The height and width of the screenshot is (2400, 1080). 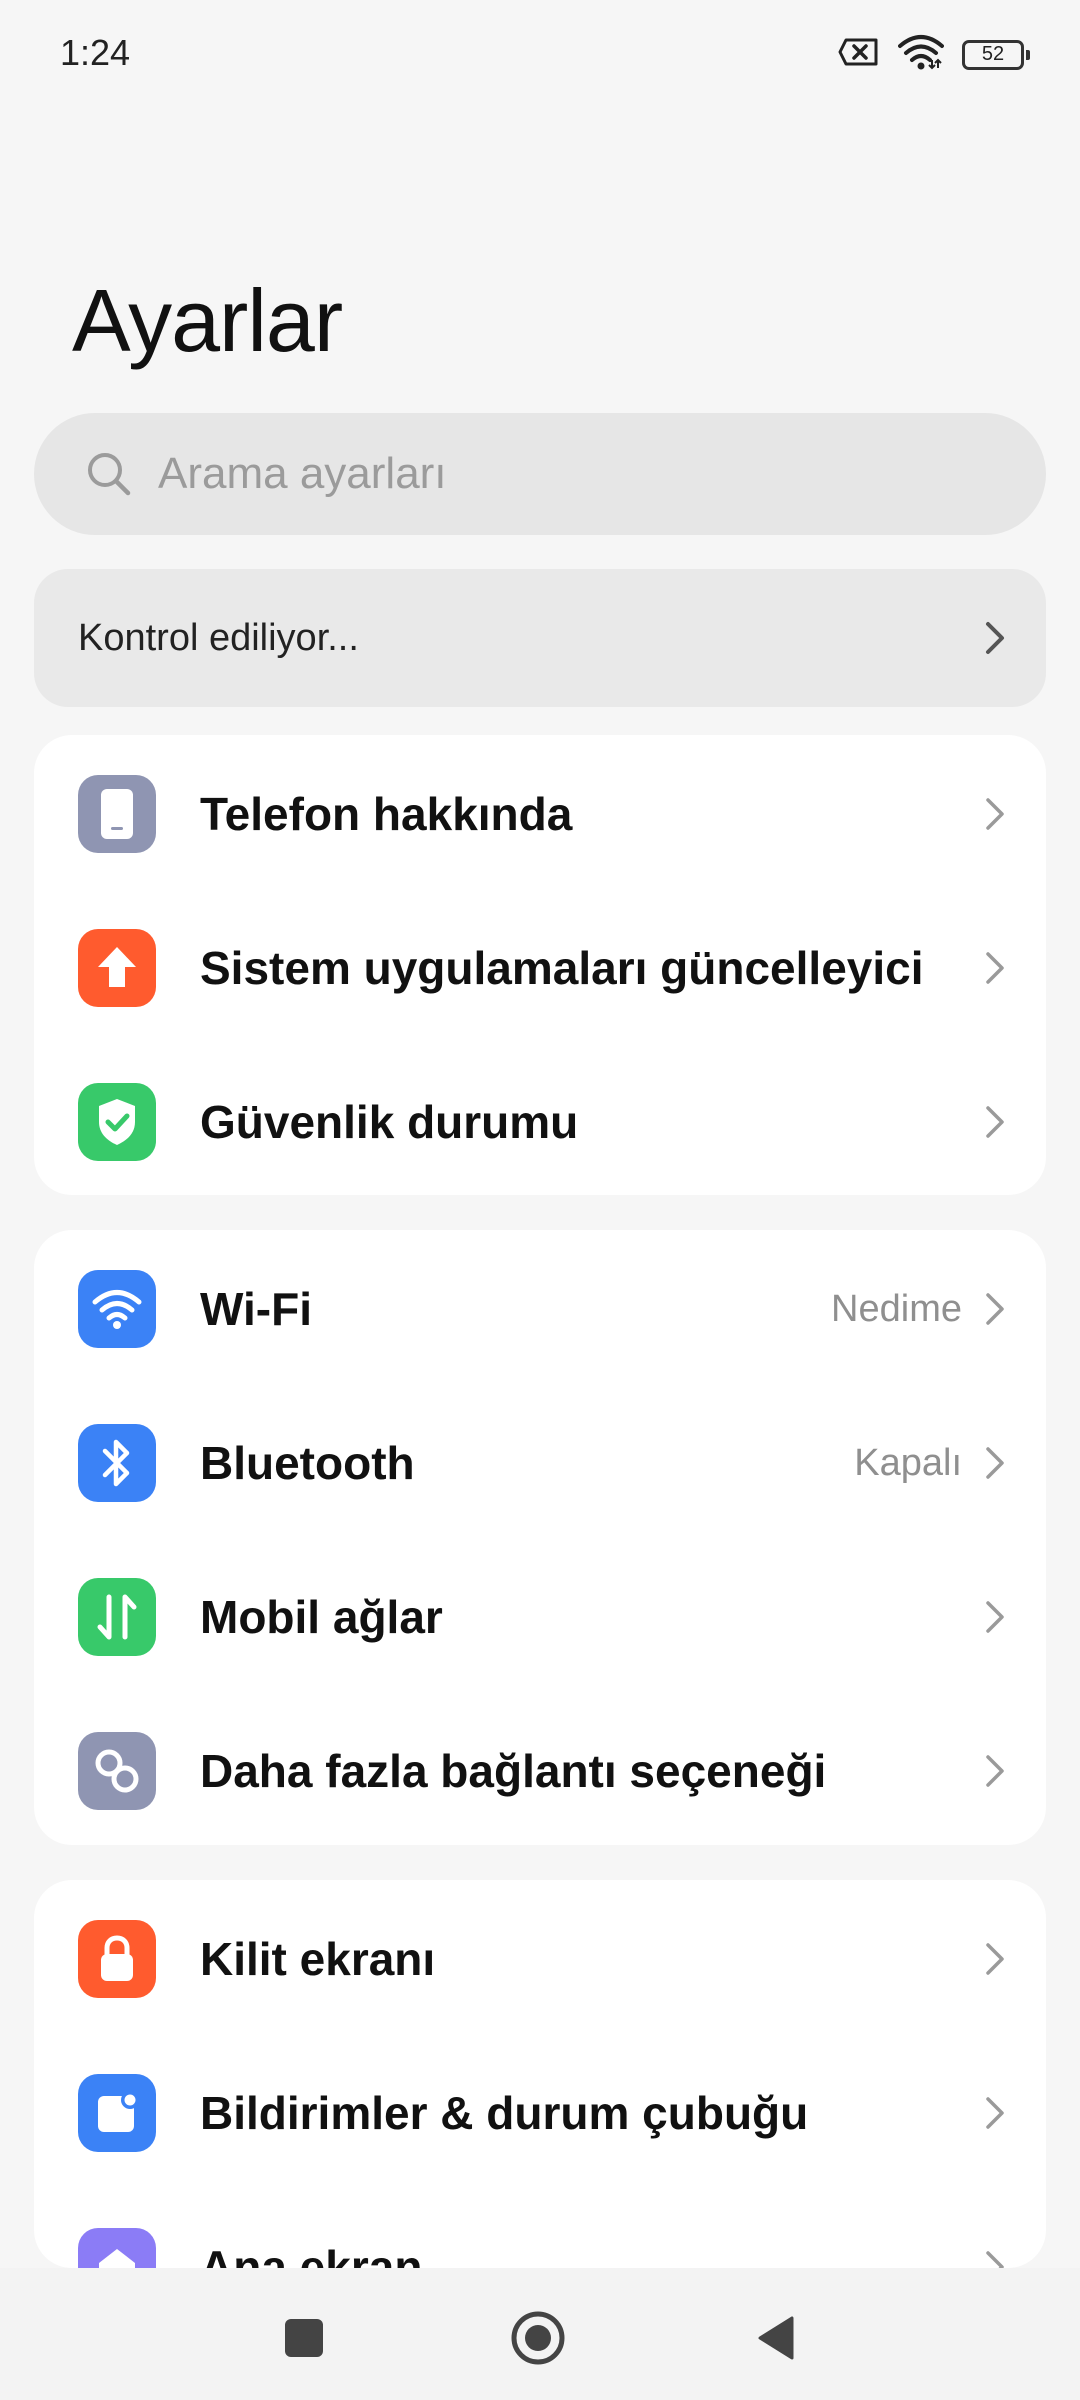 I want to click on search-input: Arama ayarları, so click(x=540, y=474).